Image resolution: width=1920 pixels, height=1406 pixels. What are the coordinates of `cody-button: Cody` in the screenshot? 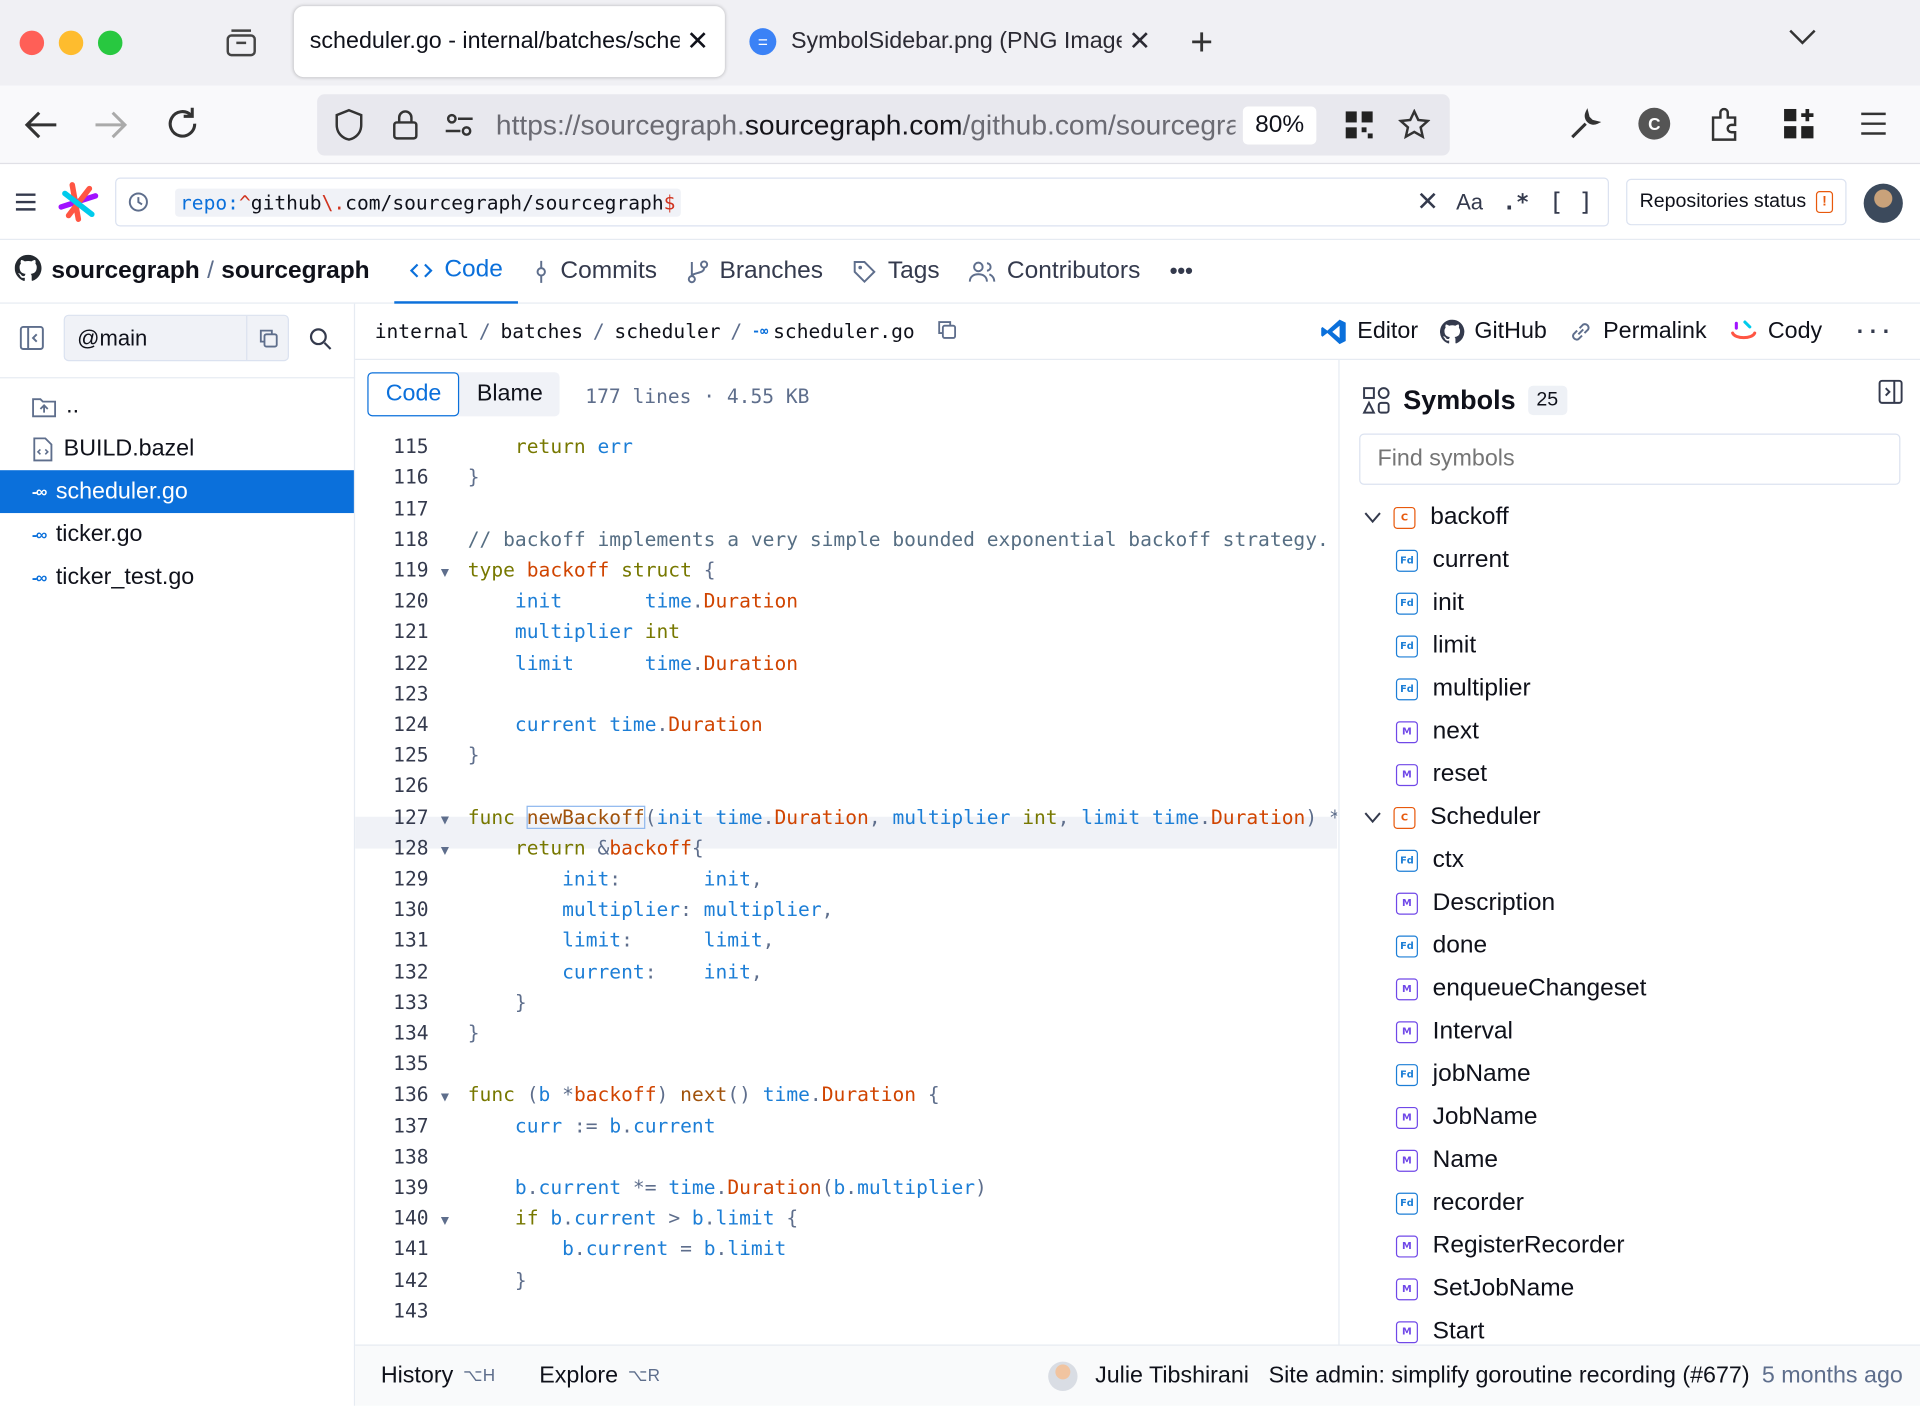 It's located at (1775, 331).